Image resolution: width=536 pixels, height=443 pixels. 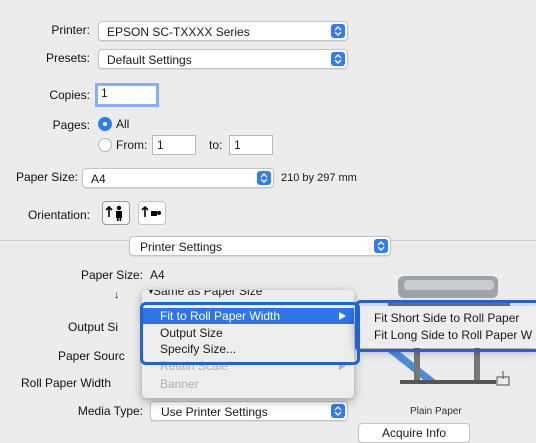 What do you see at coordinates (216, 145) in the screenshot?
I see `pages-to-label: to:` at bounding box center [216, 145].